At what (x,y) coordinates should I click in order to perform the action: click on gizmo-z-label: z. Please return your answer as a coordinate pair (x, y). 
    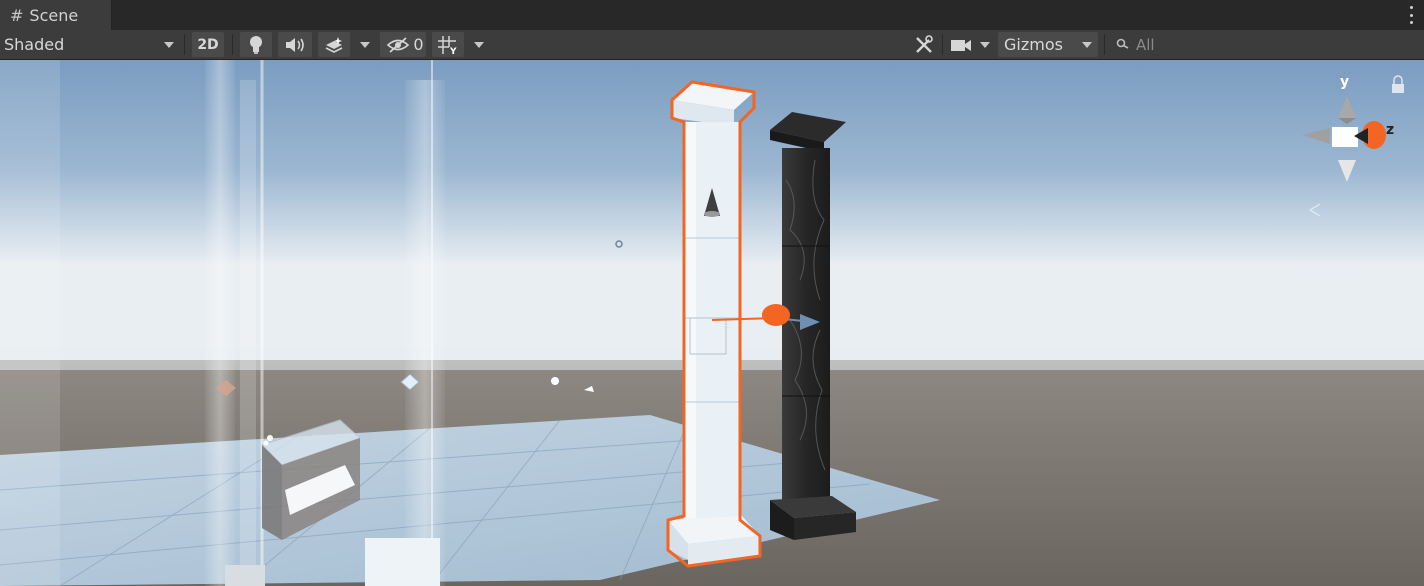
    Looking at the image, I should click on (1390, 130).